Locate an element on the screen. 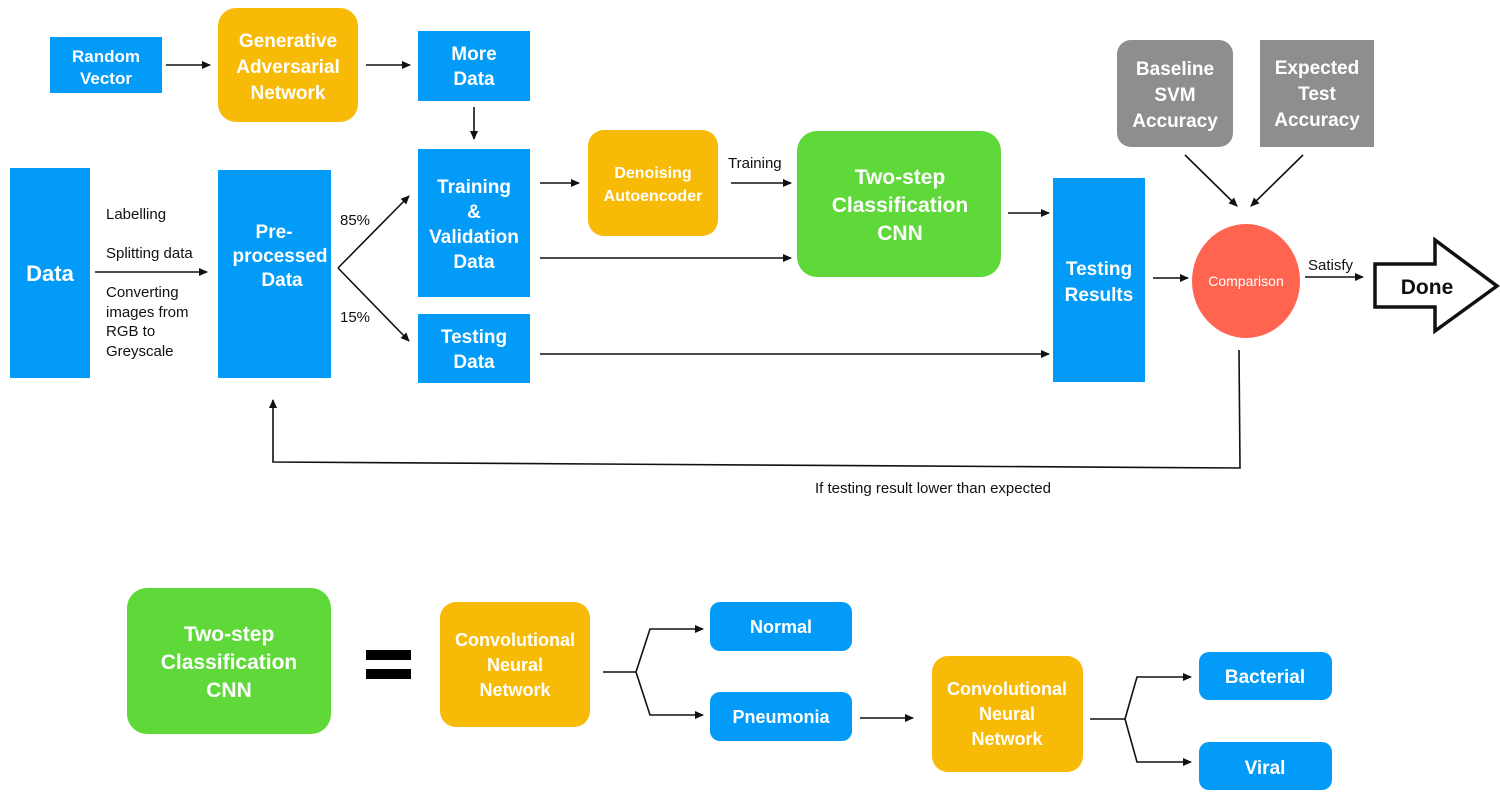  arrow-to-pneumonia is located at coordinates (669, 695).